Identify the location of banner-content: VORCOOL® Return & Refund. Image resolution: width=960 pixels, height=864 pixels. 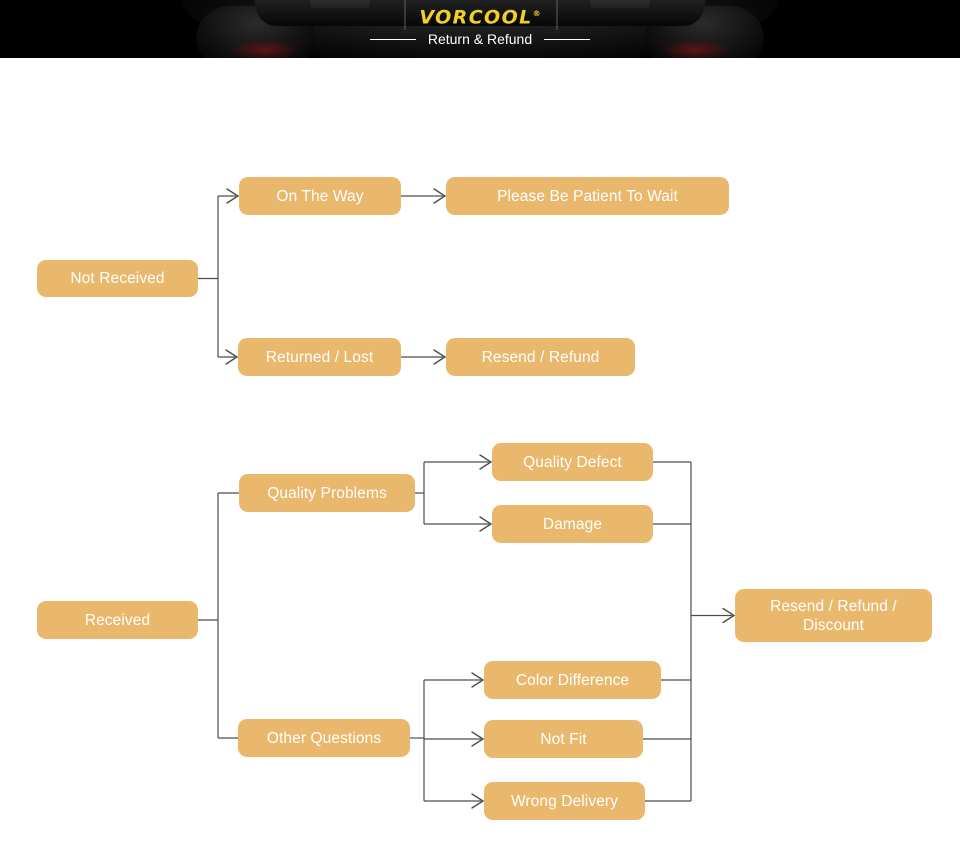
(480, 29).